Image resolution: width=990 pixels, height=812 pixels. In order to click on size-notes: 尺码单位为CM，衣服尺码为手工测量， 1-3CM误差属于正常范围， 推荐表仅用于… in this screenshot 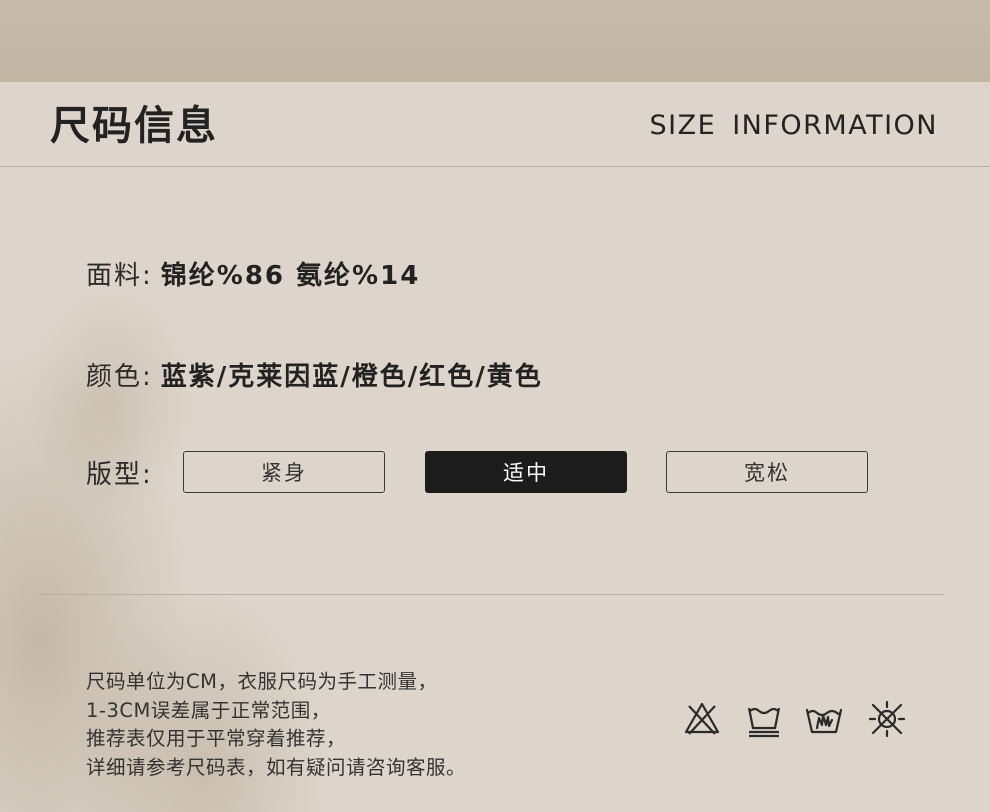, I will do `click(276, 725)`.